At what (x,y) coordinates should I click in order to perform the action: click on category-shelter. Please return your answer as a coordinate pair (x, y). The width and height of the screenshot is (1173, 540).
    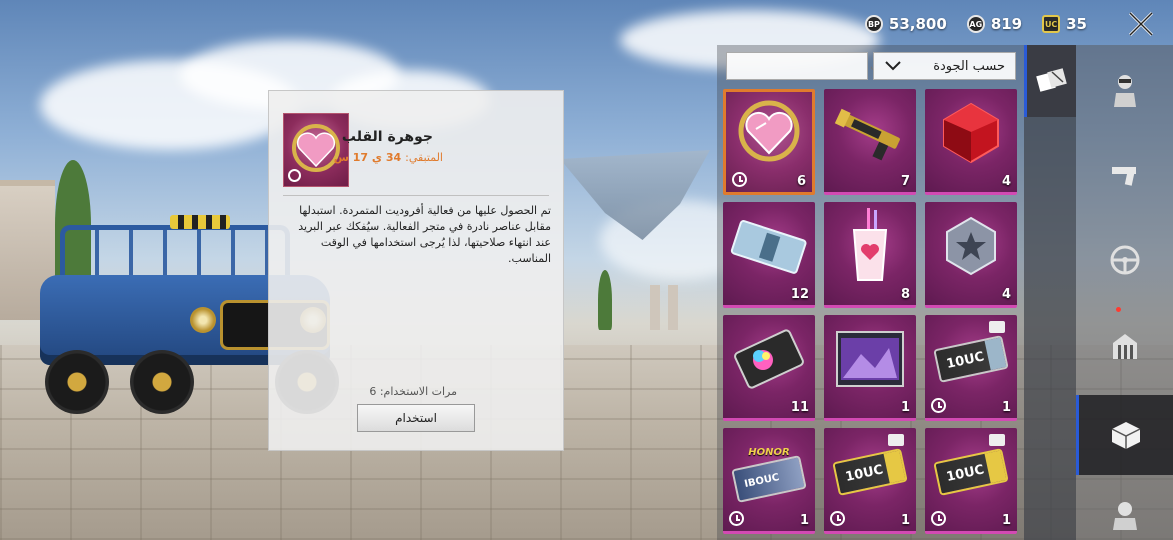
    Looking at the image, I should click on (1124, 346).